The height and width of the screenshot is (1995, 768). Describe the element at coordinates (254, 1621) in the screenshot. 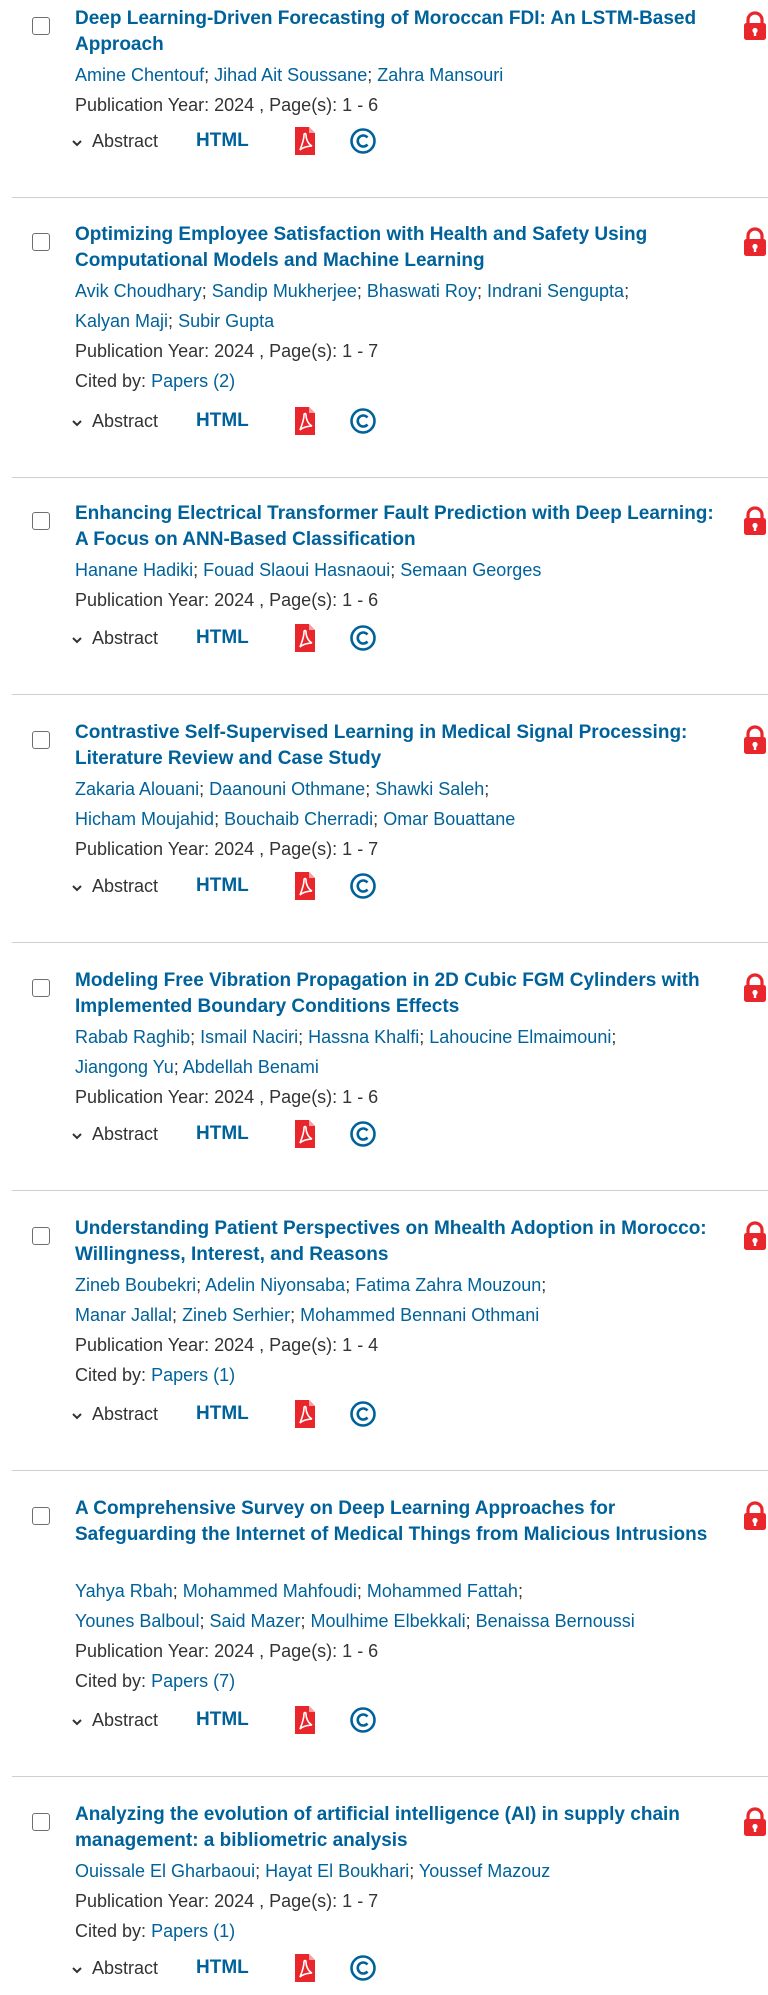

I see `author-link: Said Mazer` at that location.